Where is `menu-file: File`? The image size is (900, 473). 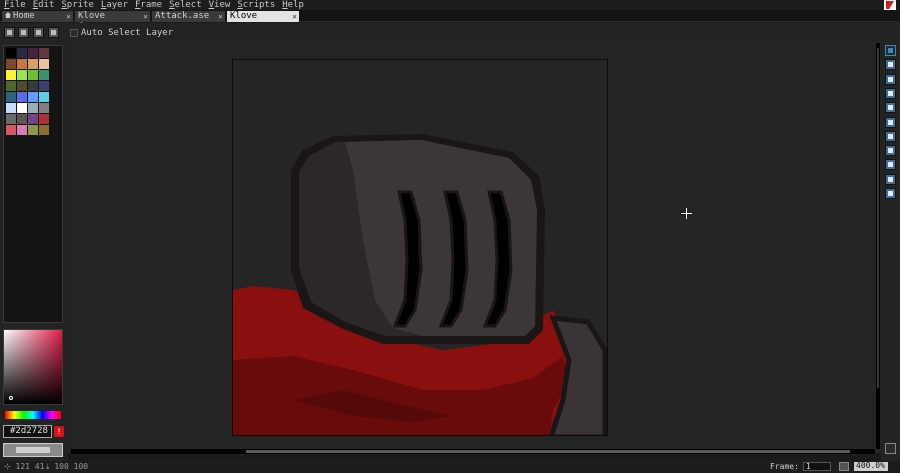
menu-file: File is located at coordinates (14, 5).